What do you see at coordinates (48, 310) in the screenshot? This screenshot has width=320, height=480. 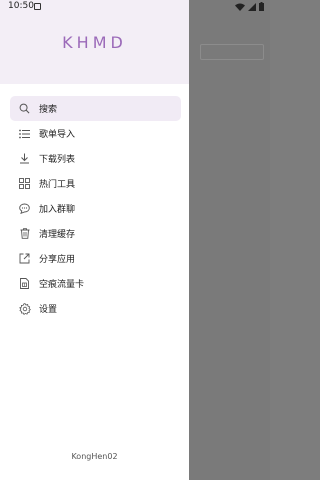 I see `menu-item-label: 设置` at bounding box center [48, 310].